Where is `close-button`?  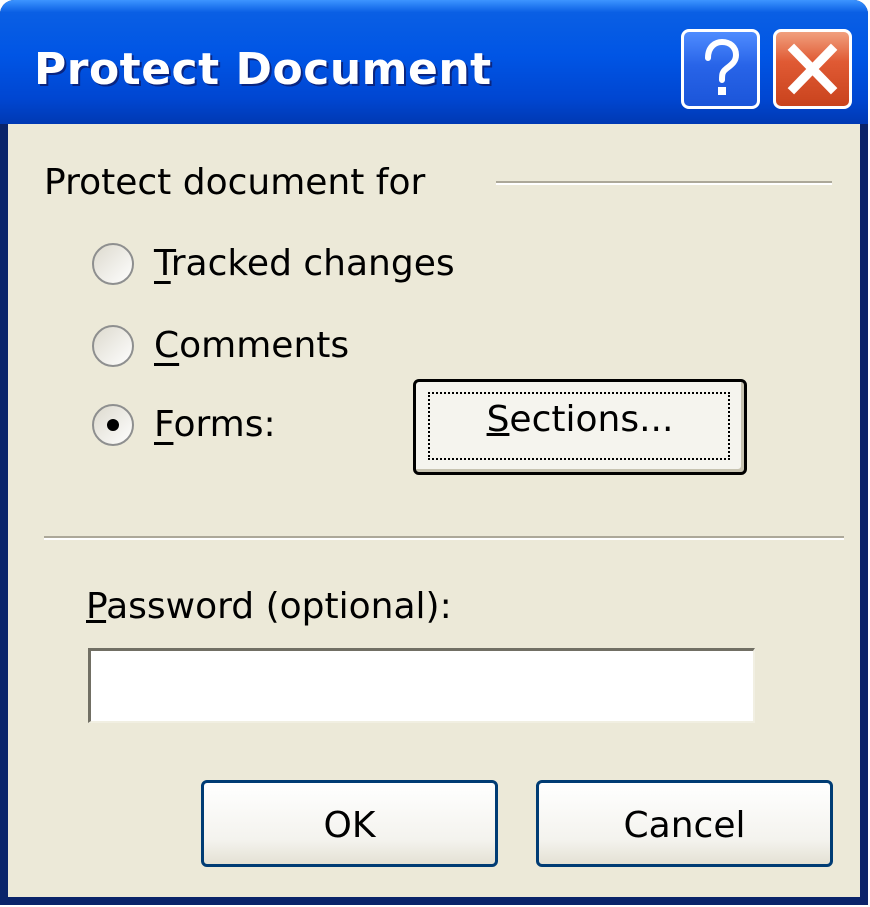 close-button is located at coordinates (812, 69).